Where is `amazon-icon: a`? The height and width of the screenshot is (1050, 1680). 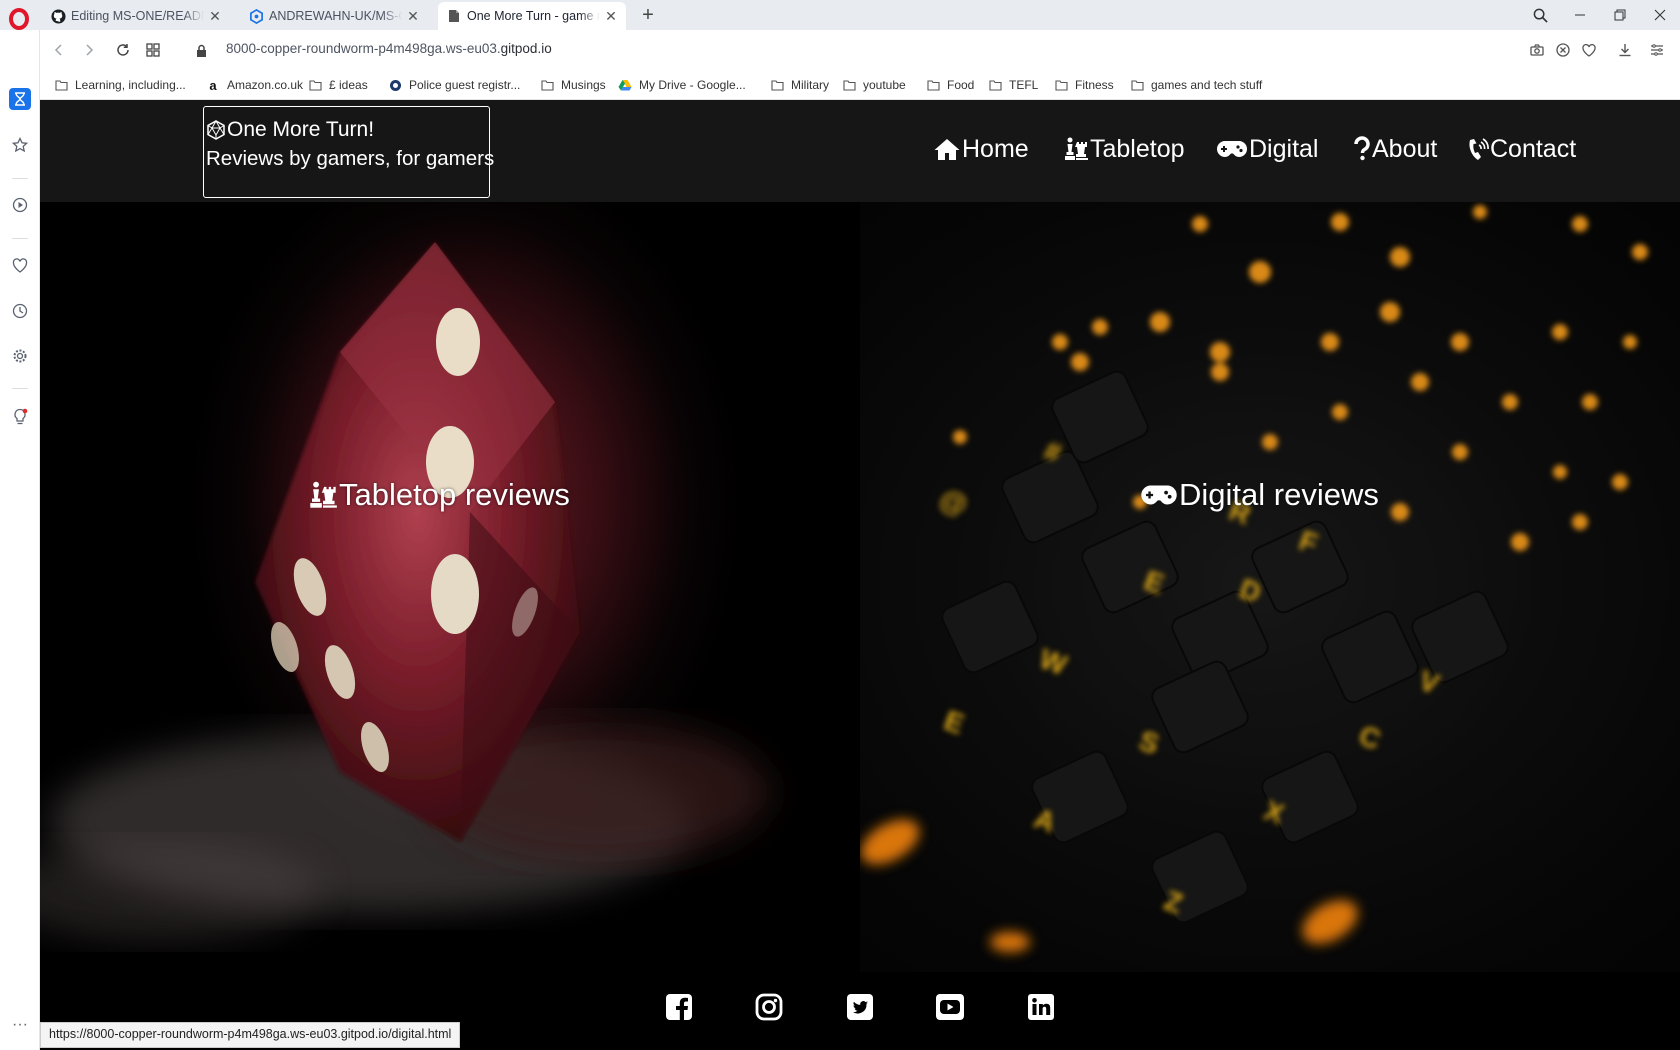
amazon-icon: a is located at coordinates (213, 85).